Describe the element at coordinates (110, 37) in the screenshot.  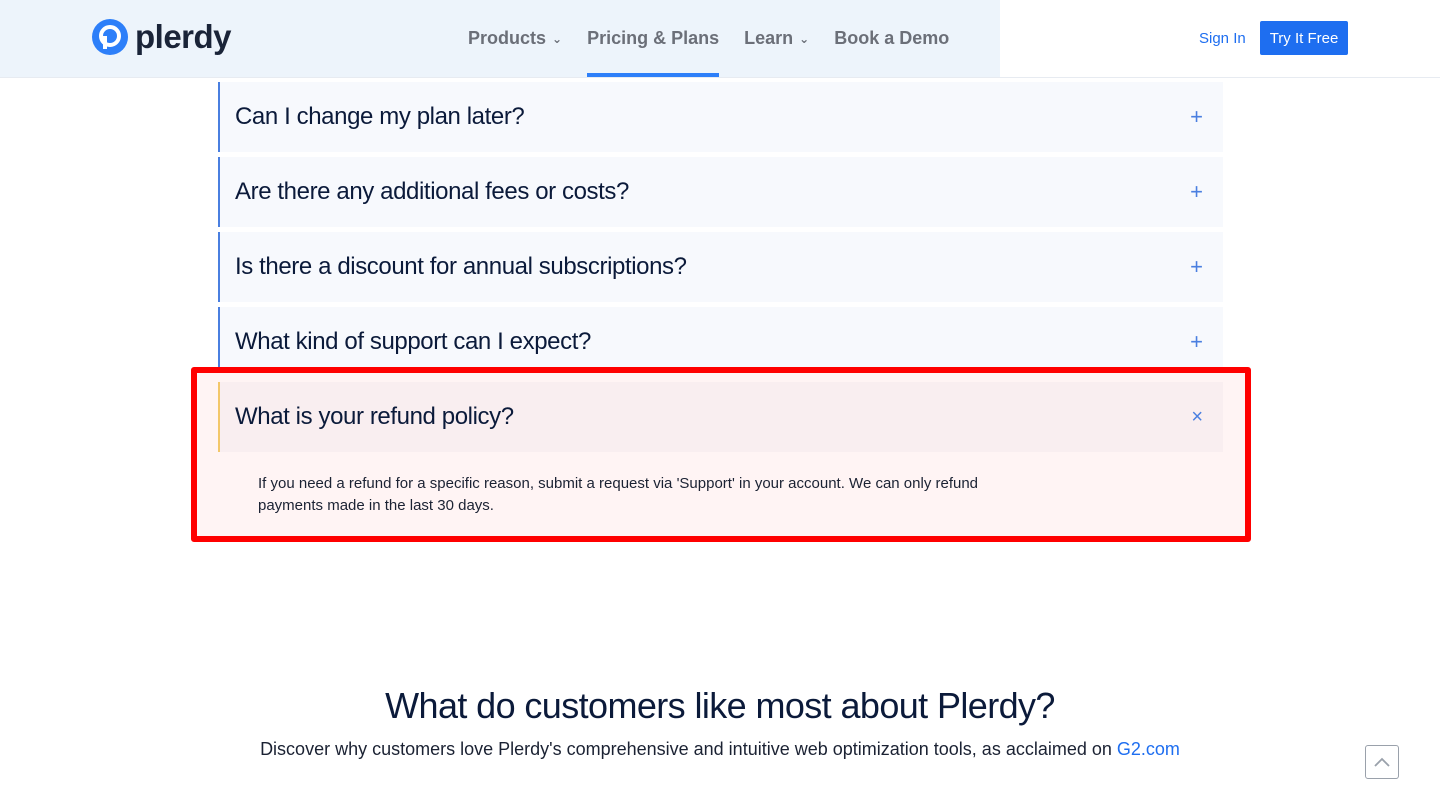
I see `plerdy-logo-icon` at that location.